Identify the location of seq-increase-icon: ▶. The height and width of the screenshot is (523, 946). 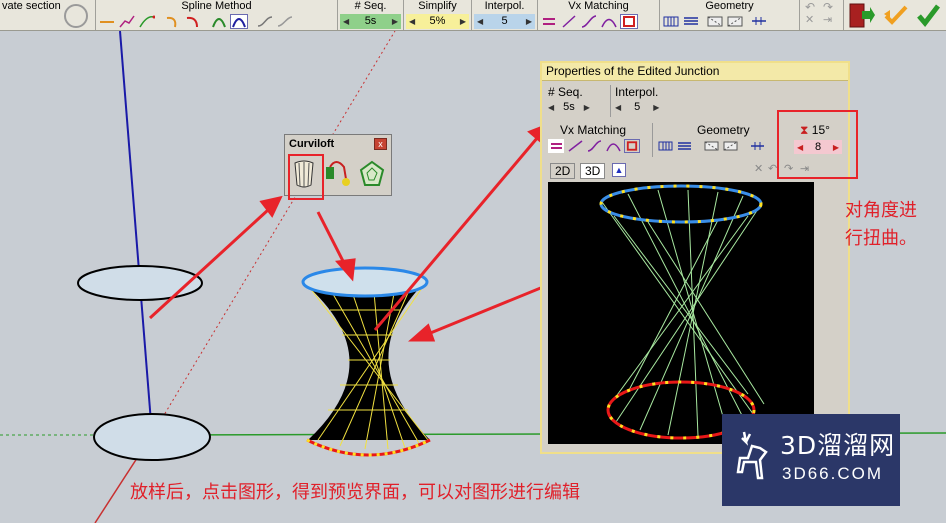
(395, 21).